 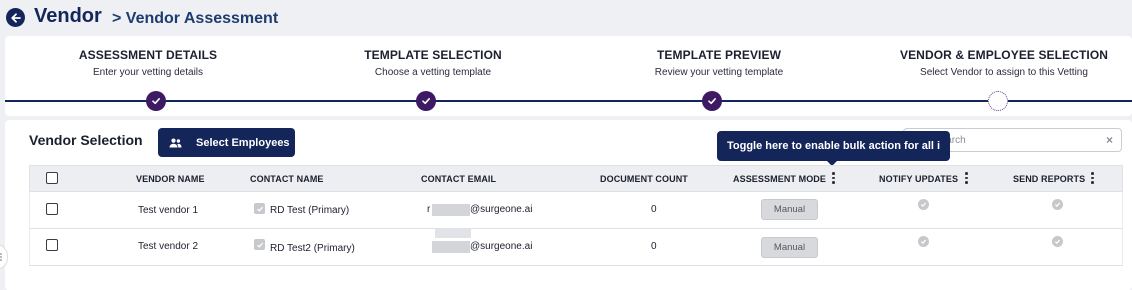 I want to click on users-icon, so click(x=175, y=143).